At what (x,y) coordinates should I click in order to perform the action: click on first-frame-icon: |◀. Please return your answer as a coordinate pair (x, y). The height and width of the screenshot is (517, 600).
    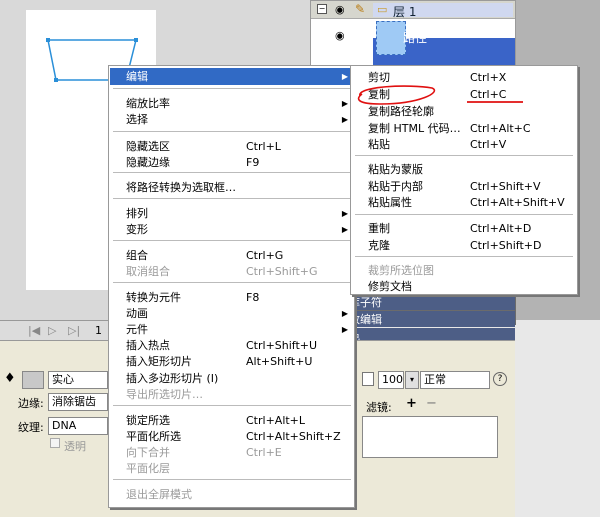
    Looking at the image, I should click on (34, 330).